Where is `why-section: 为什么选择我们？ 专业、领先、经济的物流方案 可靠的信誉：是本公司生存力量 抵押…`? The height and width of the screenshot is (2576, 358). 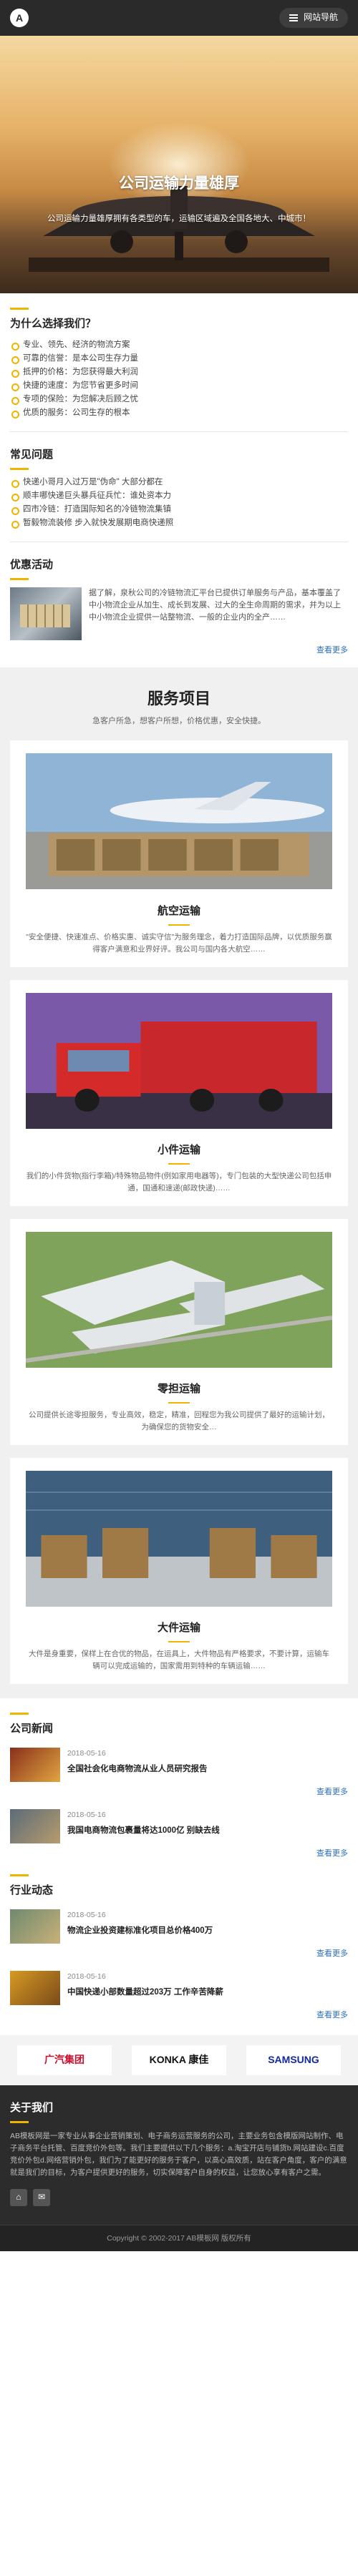
why-section: 为什么选择我们？ 专业、领先、经济的物流方案 可靠的信誉：是本公司生存力量 抵押… is located at coordinates (179, 356).